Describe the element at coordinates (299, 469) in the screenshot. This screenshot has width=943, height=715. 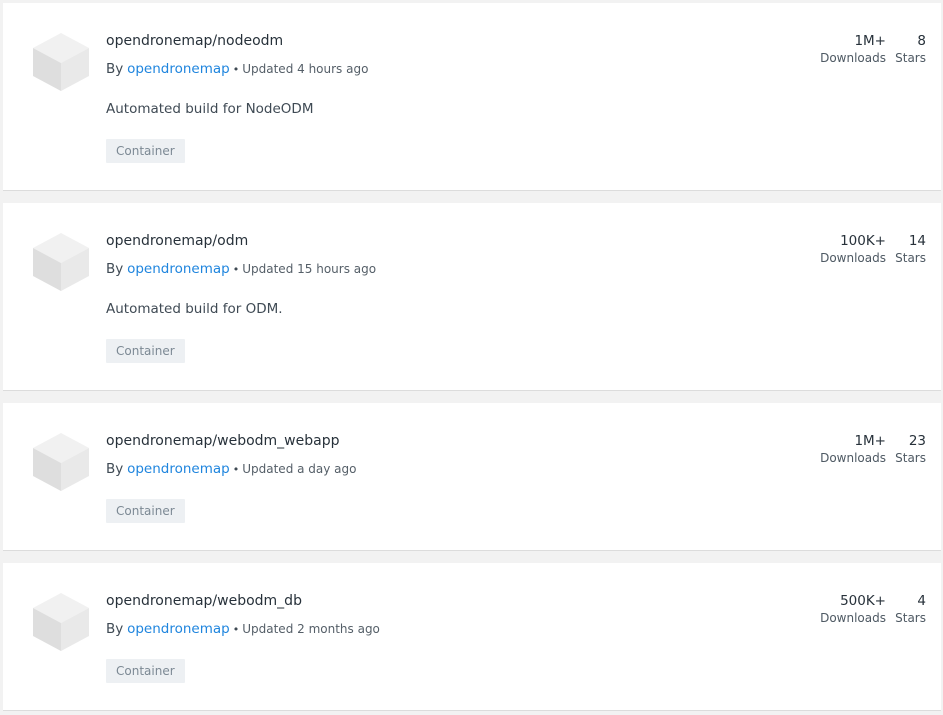
I see `updated-text: Updated a day ago` at that location.